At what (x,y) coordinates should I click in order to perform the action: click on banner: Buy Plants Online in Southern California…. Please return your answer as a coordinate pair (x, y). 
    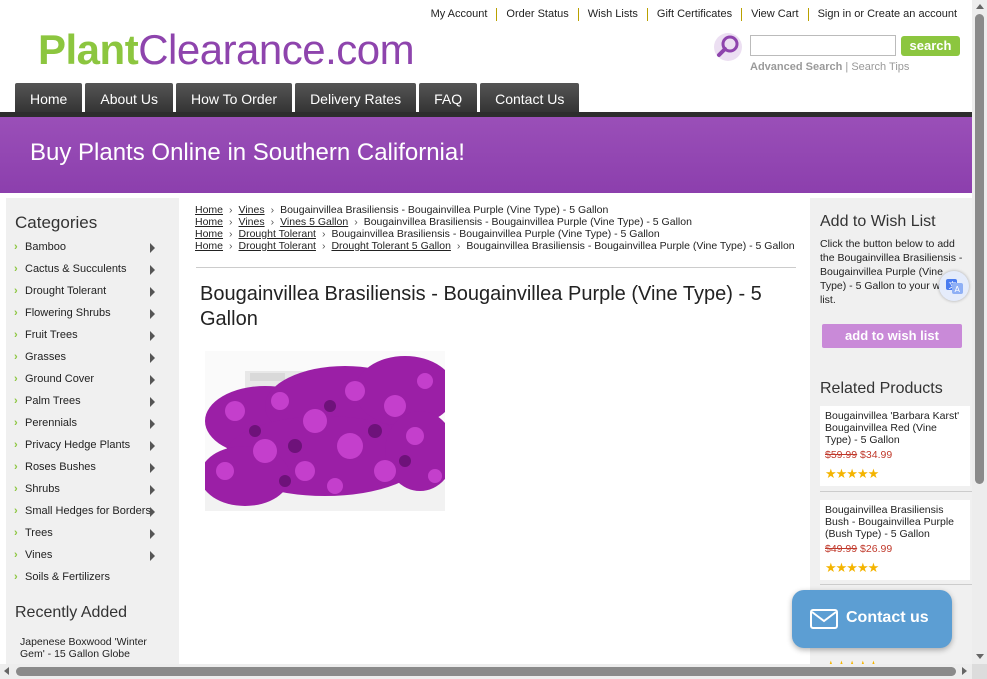
    Looking at the image, I should click on (486, 155).